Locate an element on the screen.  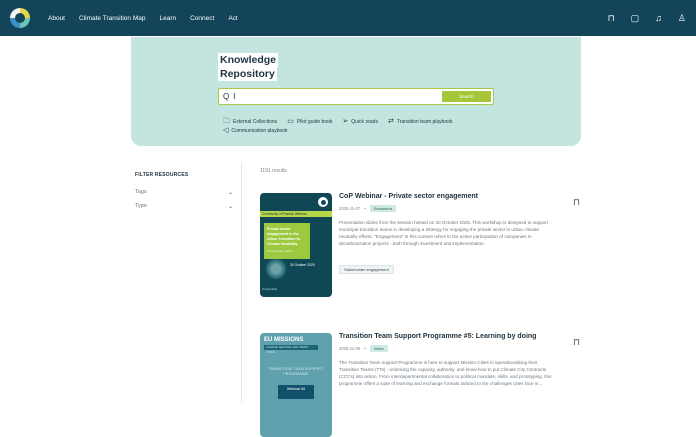
type-badge: Document is located at coordinates (382, 208).